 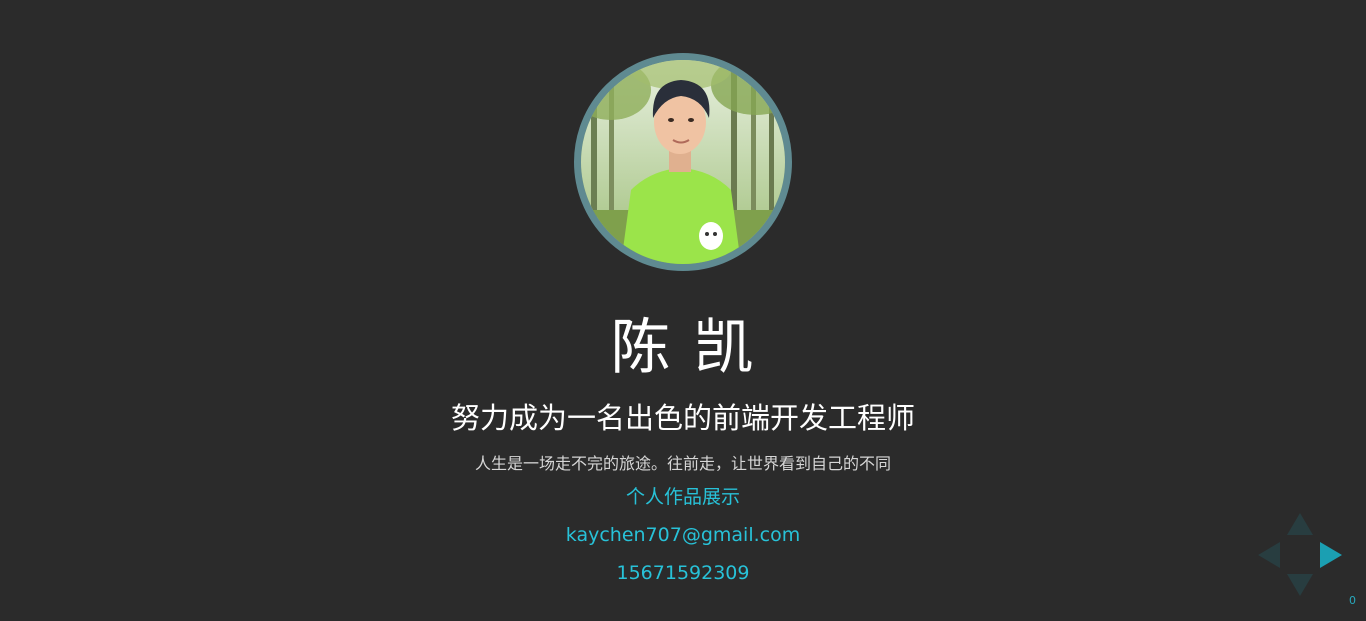 What do you see at coordinates (1352, 600) in the screenshot?
I see `slide-number: 0` at bounding box center [1352, 600].